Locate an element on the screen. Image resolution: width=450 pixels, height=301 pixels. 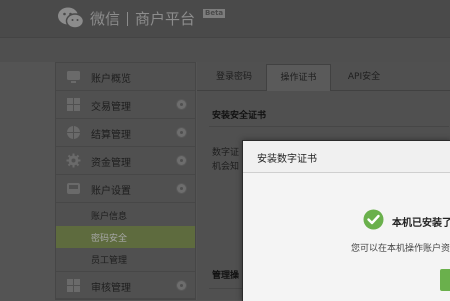
brand-divider is located at coordinates (128, 18).